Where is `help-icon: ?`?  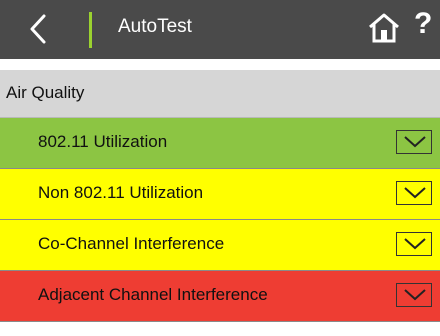
help-icon: ? is located at coordinates (423, 23).